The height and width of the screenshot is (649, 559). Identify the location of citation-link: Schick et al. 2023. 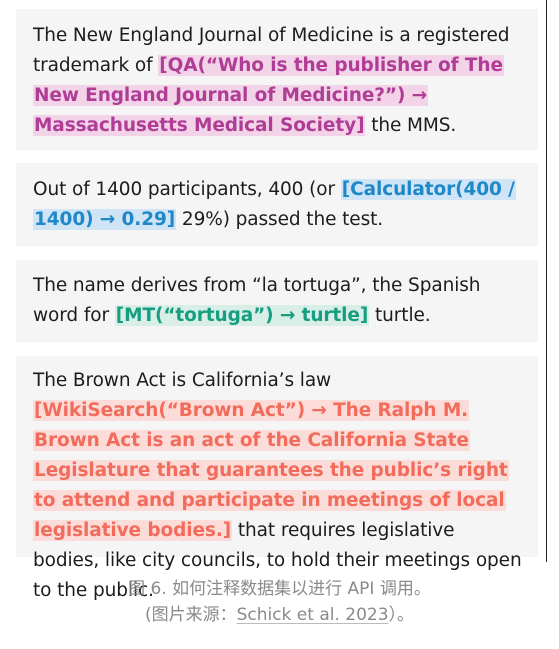
(313, 615).